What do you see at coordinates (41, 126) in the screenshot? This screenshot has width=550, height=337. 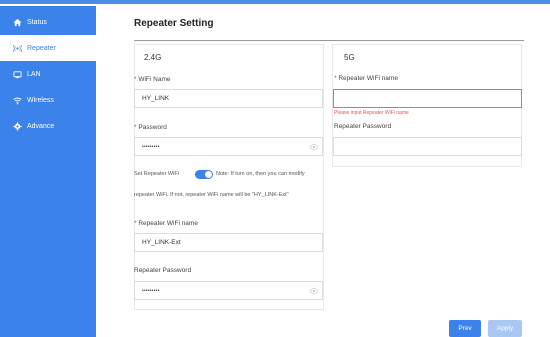 I see `sidebar-item-label: Advance` at bounding box center [41, 126].